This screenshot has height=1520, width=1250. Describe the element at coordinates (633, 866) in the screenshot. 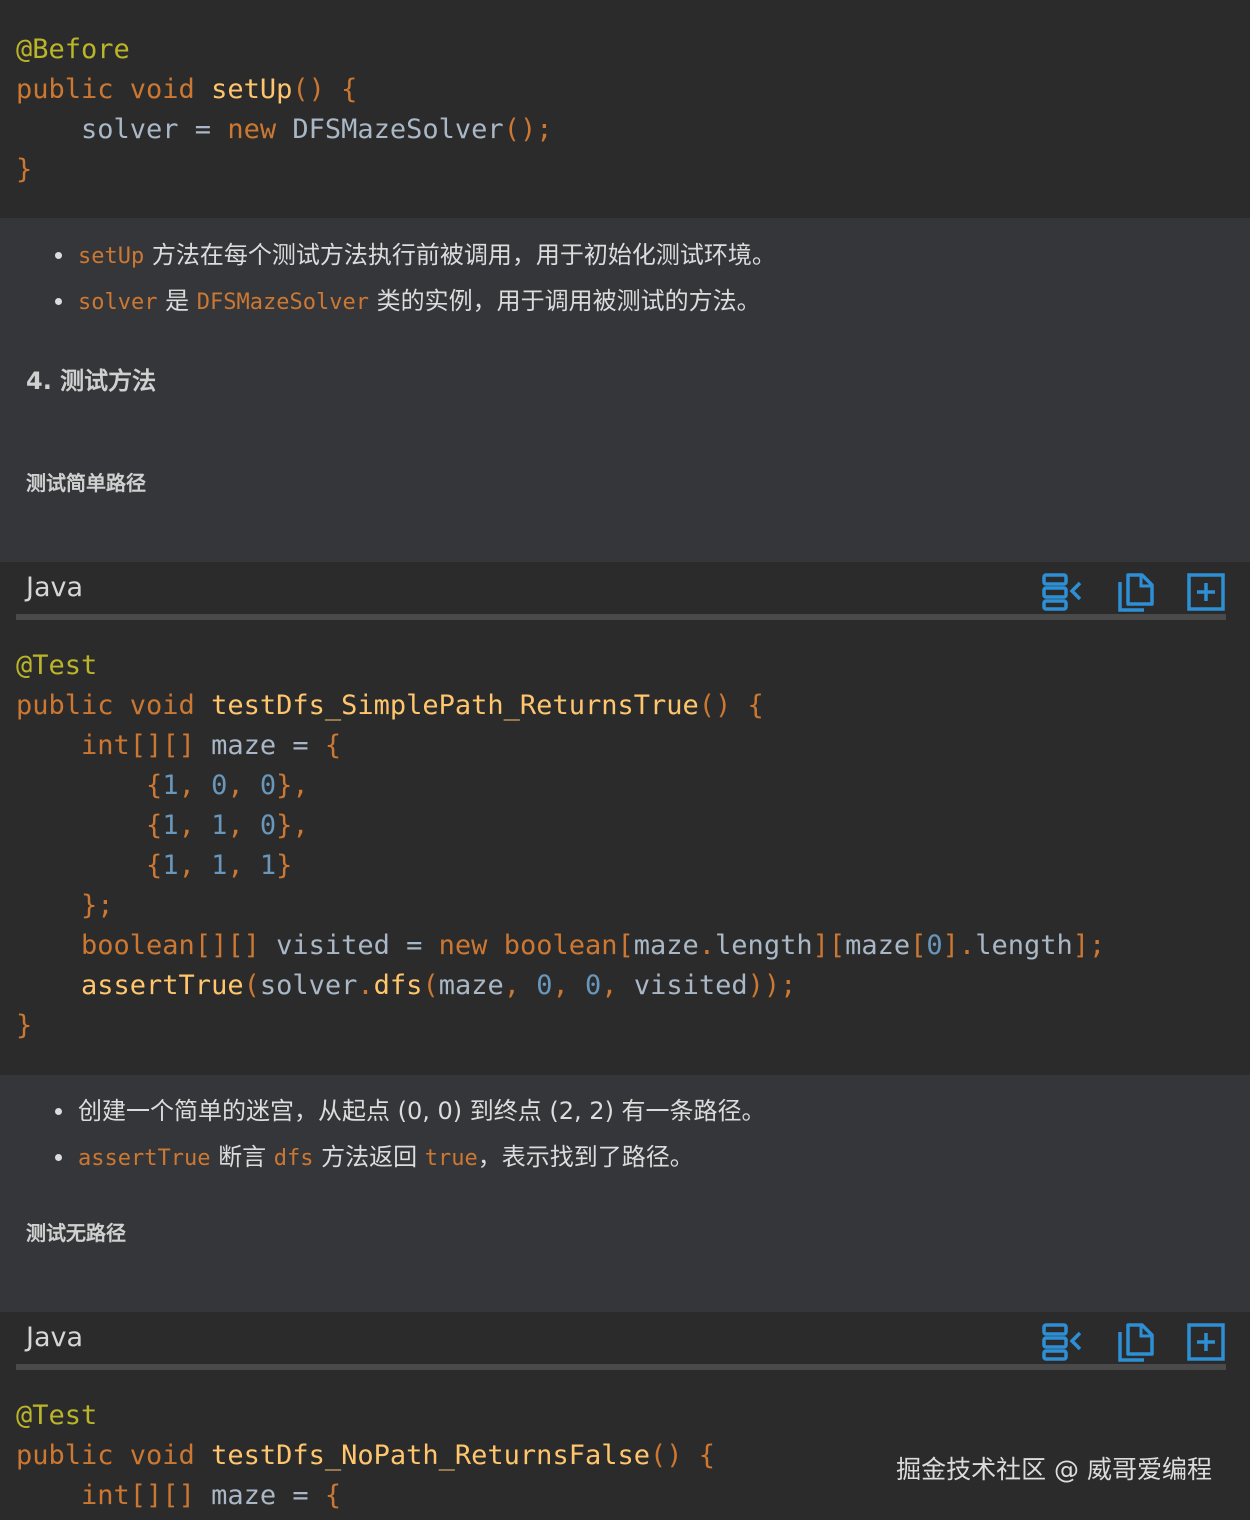

I see `code-line: {1, 1, 1}` at that location.